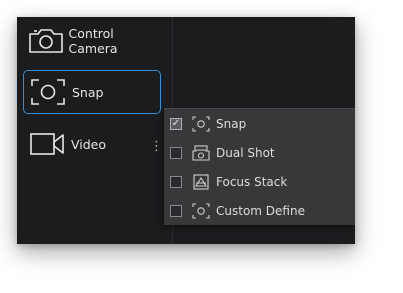 This screenshot has height=293, width=403. I want to click on sidebar-item-snap: Snap, so click(92, 92).